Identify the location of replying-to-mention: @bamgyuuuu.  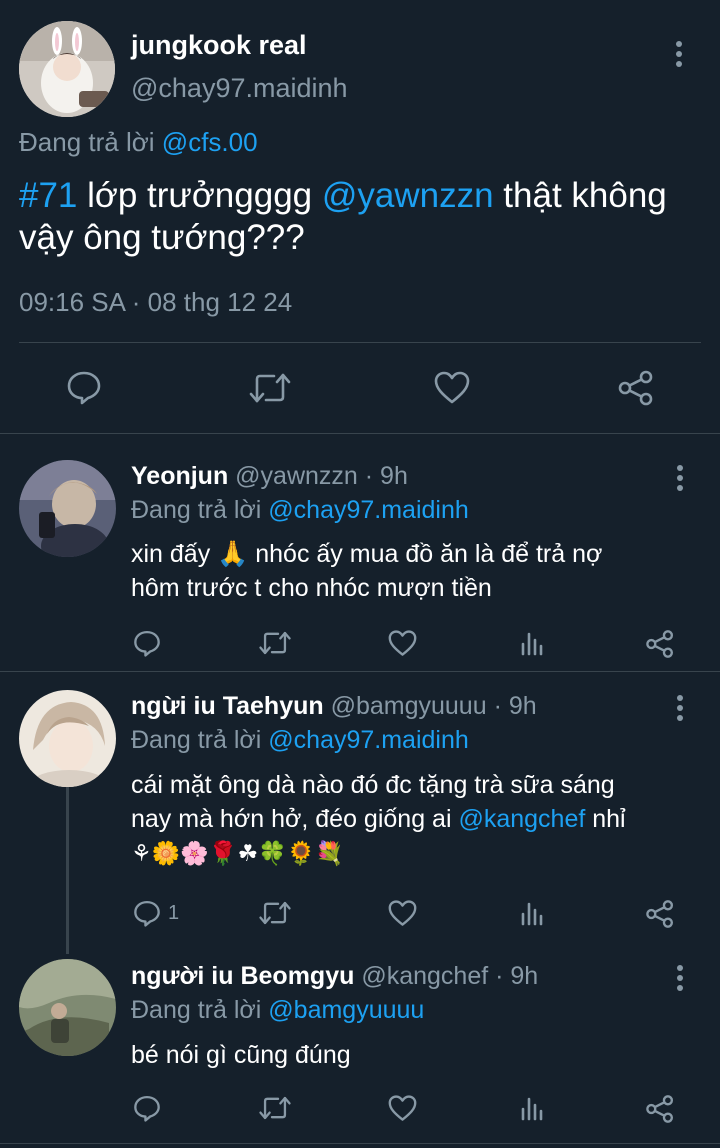
(346, 1010).